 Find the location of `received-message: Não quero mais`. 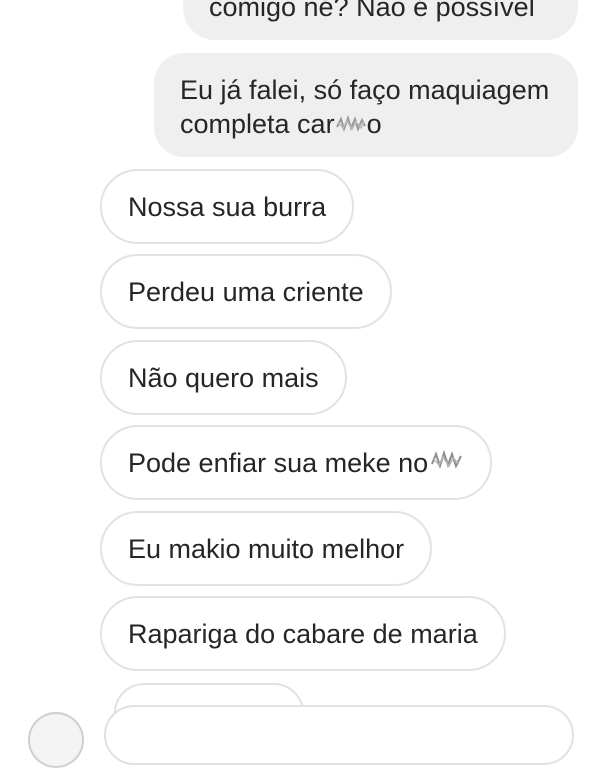

received-message: Não quero mais is located at coordinates (223, 377).